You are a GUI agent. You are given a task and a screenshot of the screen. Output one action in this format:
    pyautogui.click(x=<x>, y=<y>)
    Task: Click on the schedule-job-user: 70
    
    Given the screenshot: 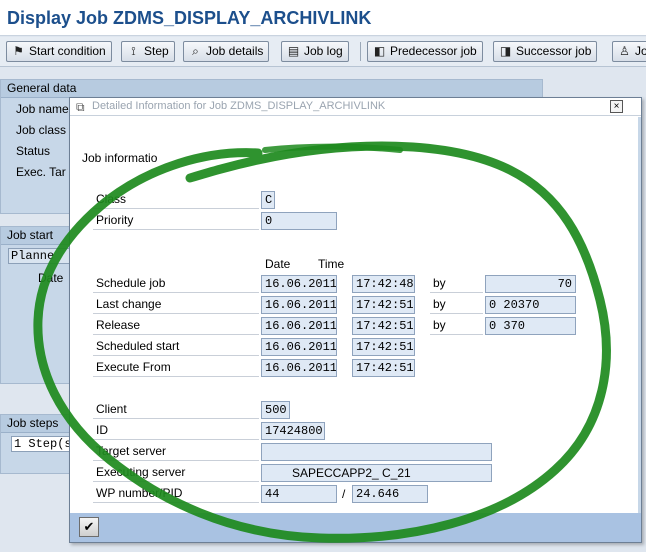 What is the action you would take?
    pyautogui.click(x=530, y=284)
    